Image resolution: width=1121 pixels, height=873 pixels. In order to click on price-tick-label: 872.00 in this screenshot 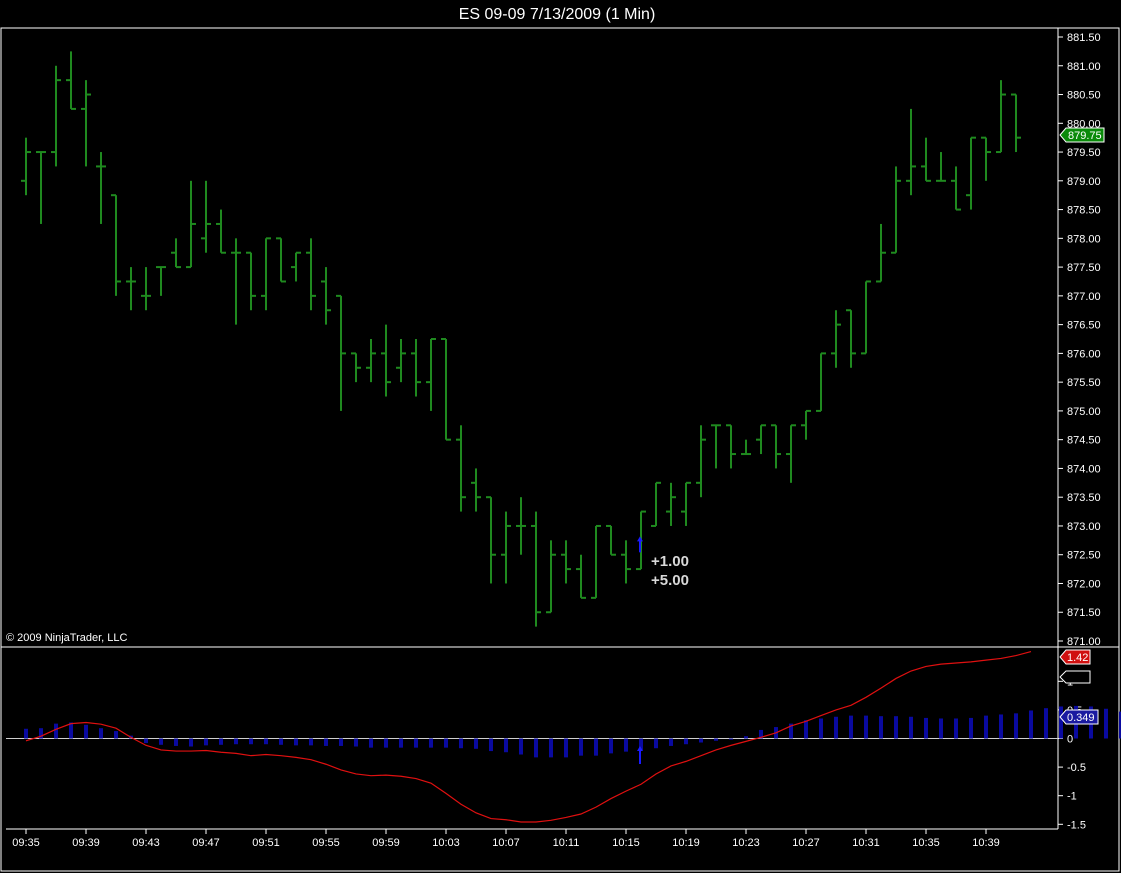, I will do `click(1084, 584)`.